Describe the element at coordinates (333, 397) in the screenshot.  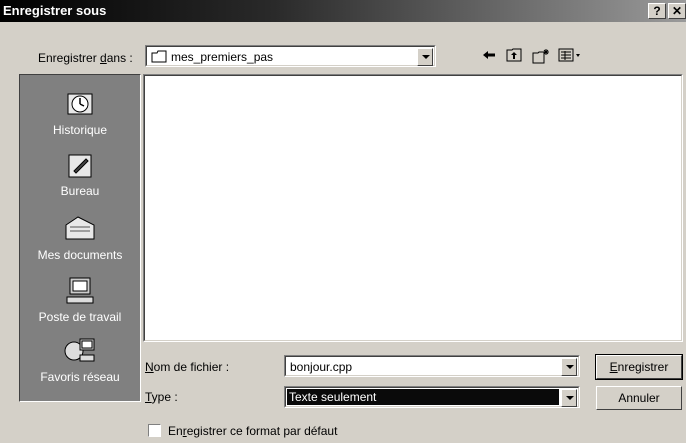
I see `filetype-value: Texte seulement` at that location.